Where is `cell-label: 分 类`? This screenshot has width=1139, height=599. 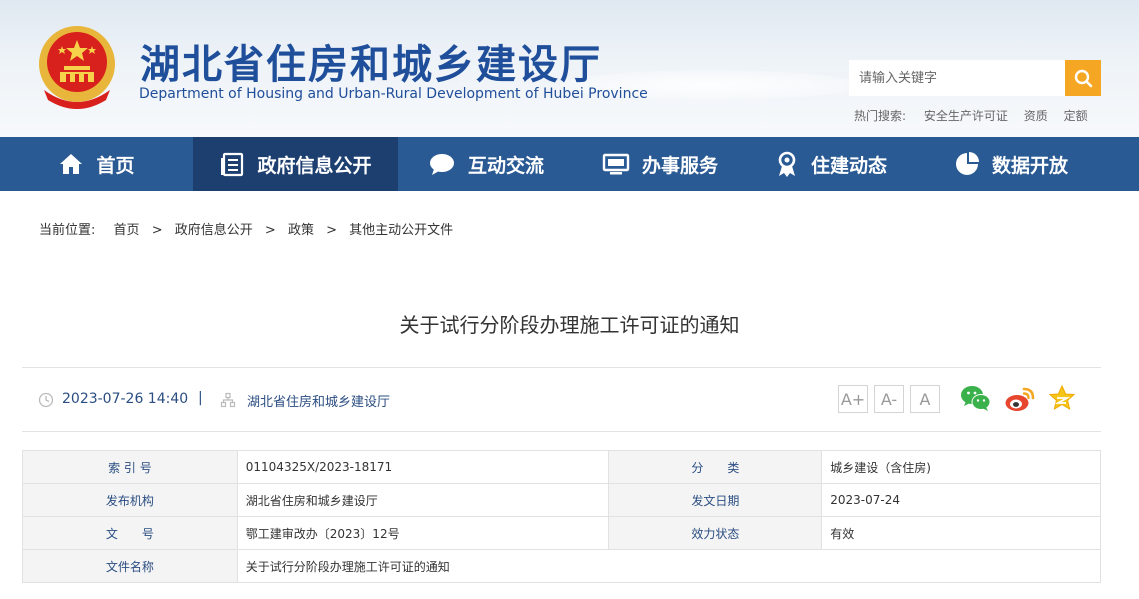
cell-label: 分 类 is located at coordinates (715, 467).